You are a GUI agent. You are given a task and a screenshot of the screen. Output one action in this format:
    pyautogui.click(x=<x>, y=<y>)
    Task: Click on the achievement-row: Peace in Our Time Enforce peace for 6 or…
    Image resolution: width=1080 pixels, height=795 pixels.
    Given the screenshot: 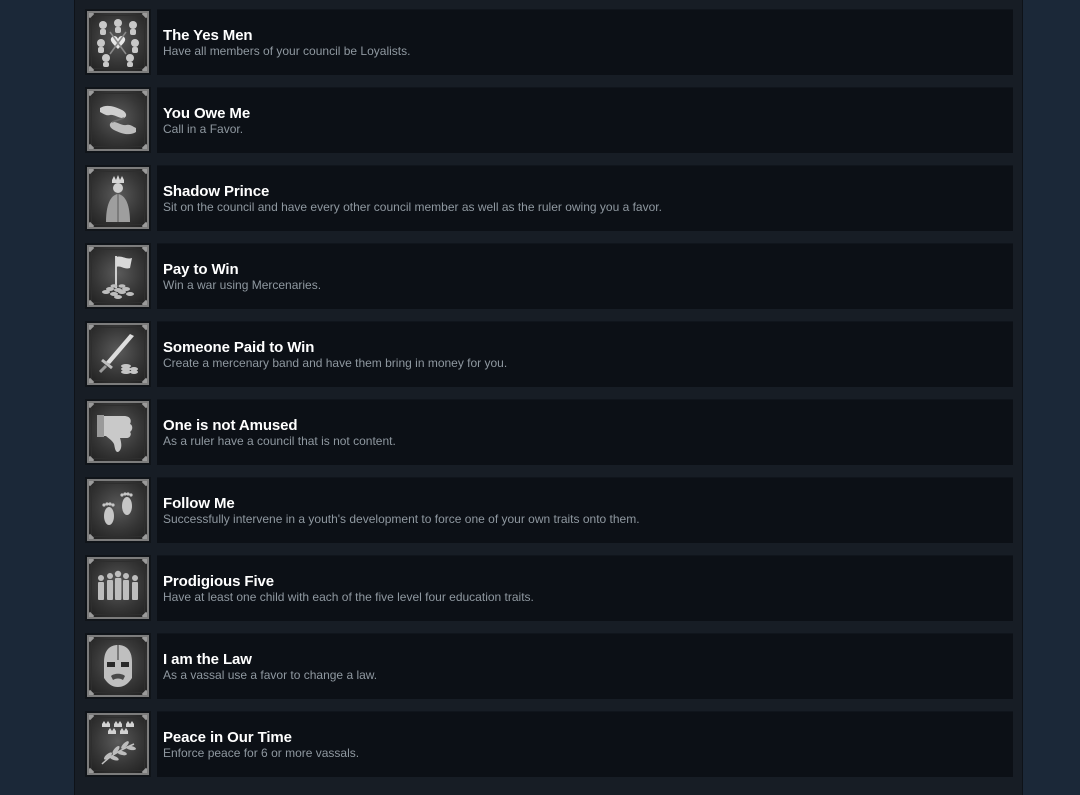 What is the action you would take?
    pyautogui.click(x=549, y=744)
    